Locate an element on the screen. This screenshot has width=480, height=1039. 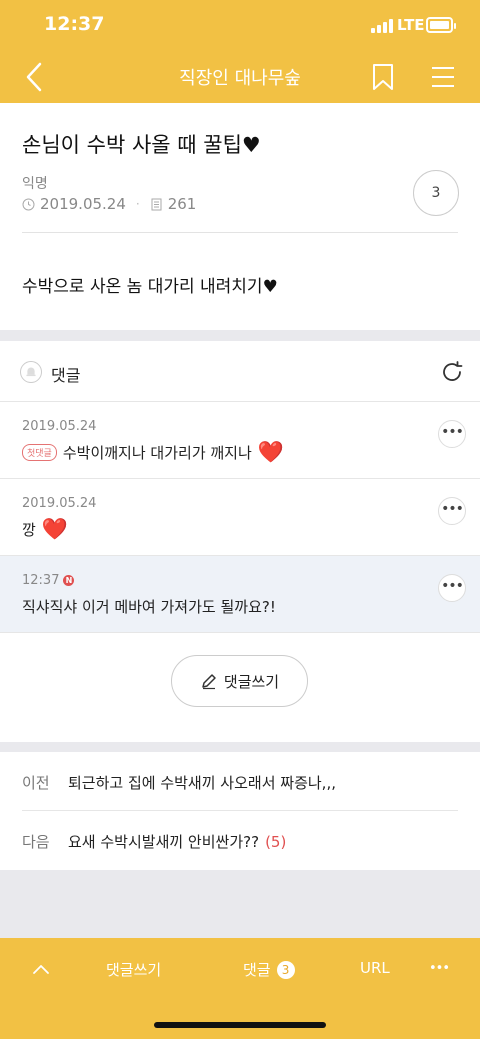
new-badge: N is located at coordinates (69, 580).